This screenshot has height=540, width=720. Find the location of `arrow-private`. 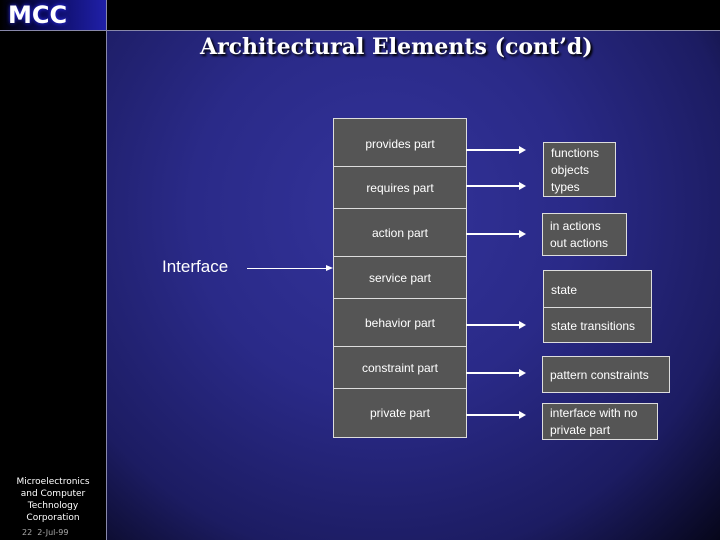

arrow-private is located at coordinates (496, 415).